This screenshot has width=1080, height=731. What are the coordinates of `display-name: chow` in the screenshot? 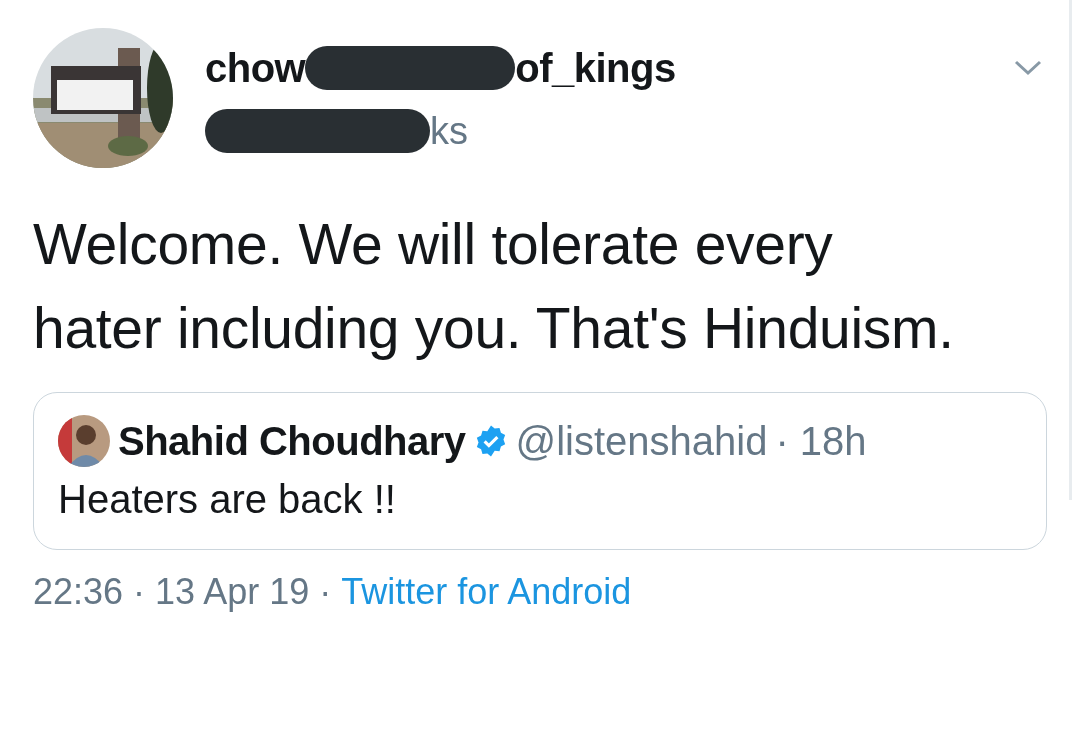 It's located at (255, 68).